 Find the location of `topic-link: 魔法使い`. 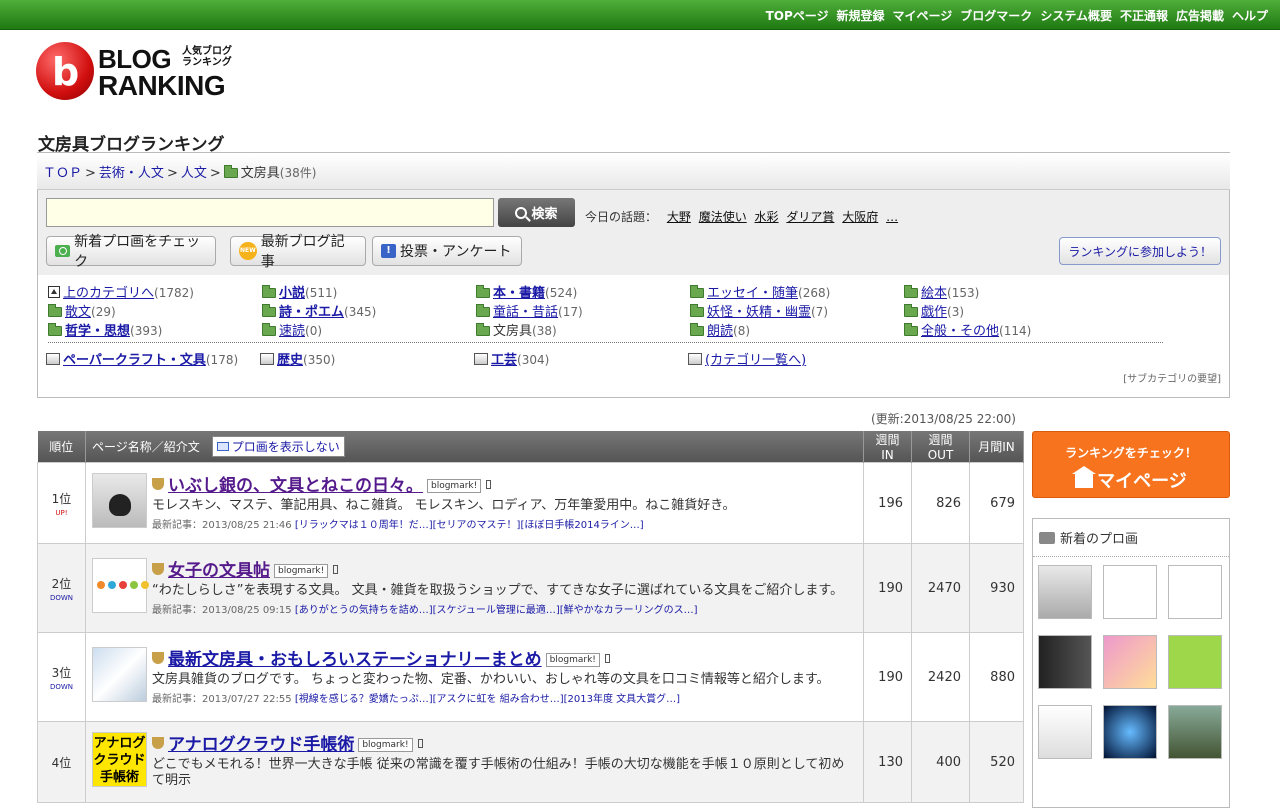

topic-link: 魔法使い is located at coordinates (723, 217).